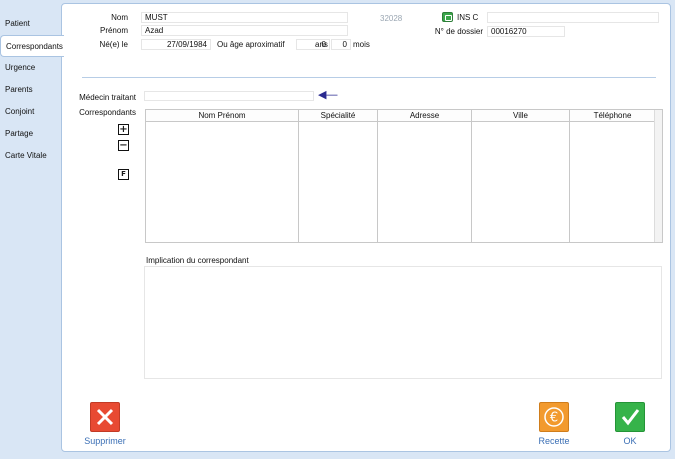 The width and height of the screenshot is (675, 459). Describe the element at coordinates (369, 77) in the screenshot. I see `header-separator` at that location.